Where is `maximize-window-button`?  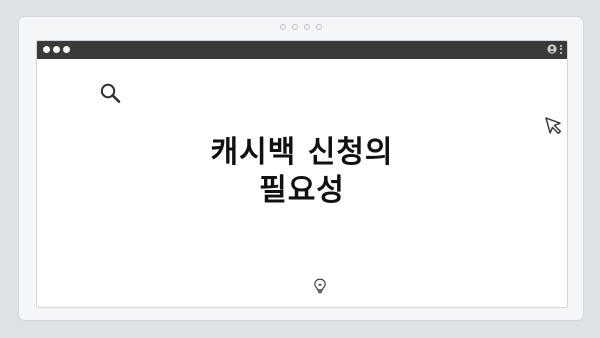
maximize-window-button is located at coordinates (66, 49).